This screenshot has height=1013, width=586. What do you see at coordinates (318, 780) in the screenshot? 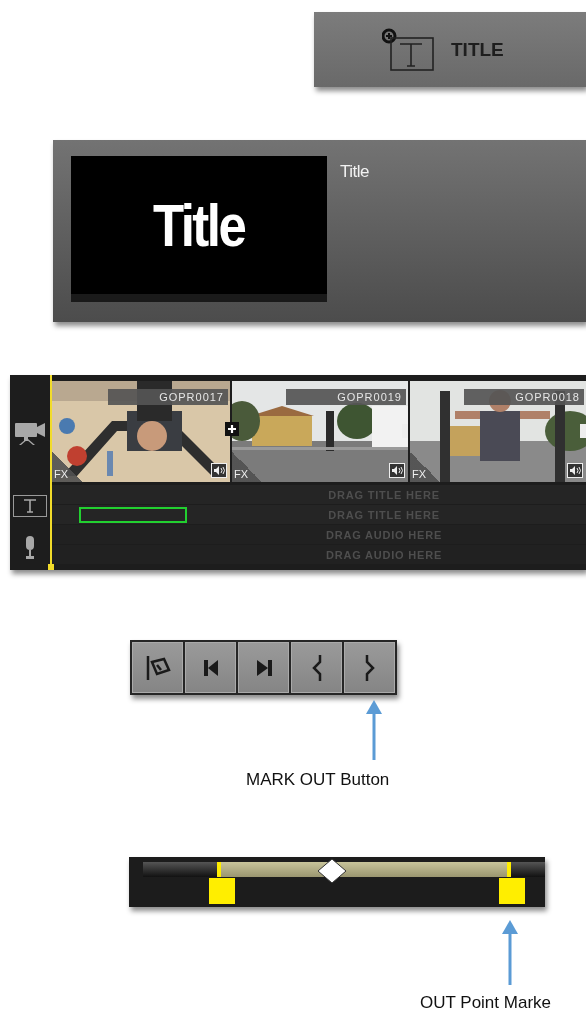
I see `callout-label: MARK OUT Button` at bounding box center [318, 780].